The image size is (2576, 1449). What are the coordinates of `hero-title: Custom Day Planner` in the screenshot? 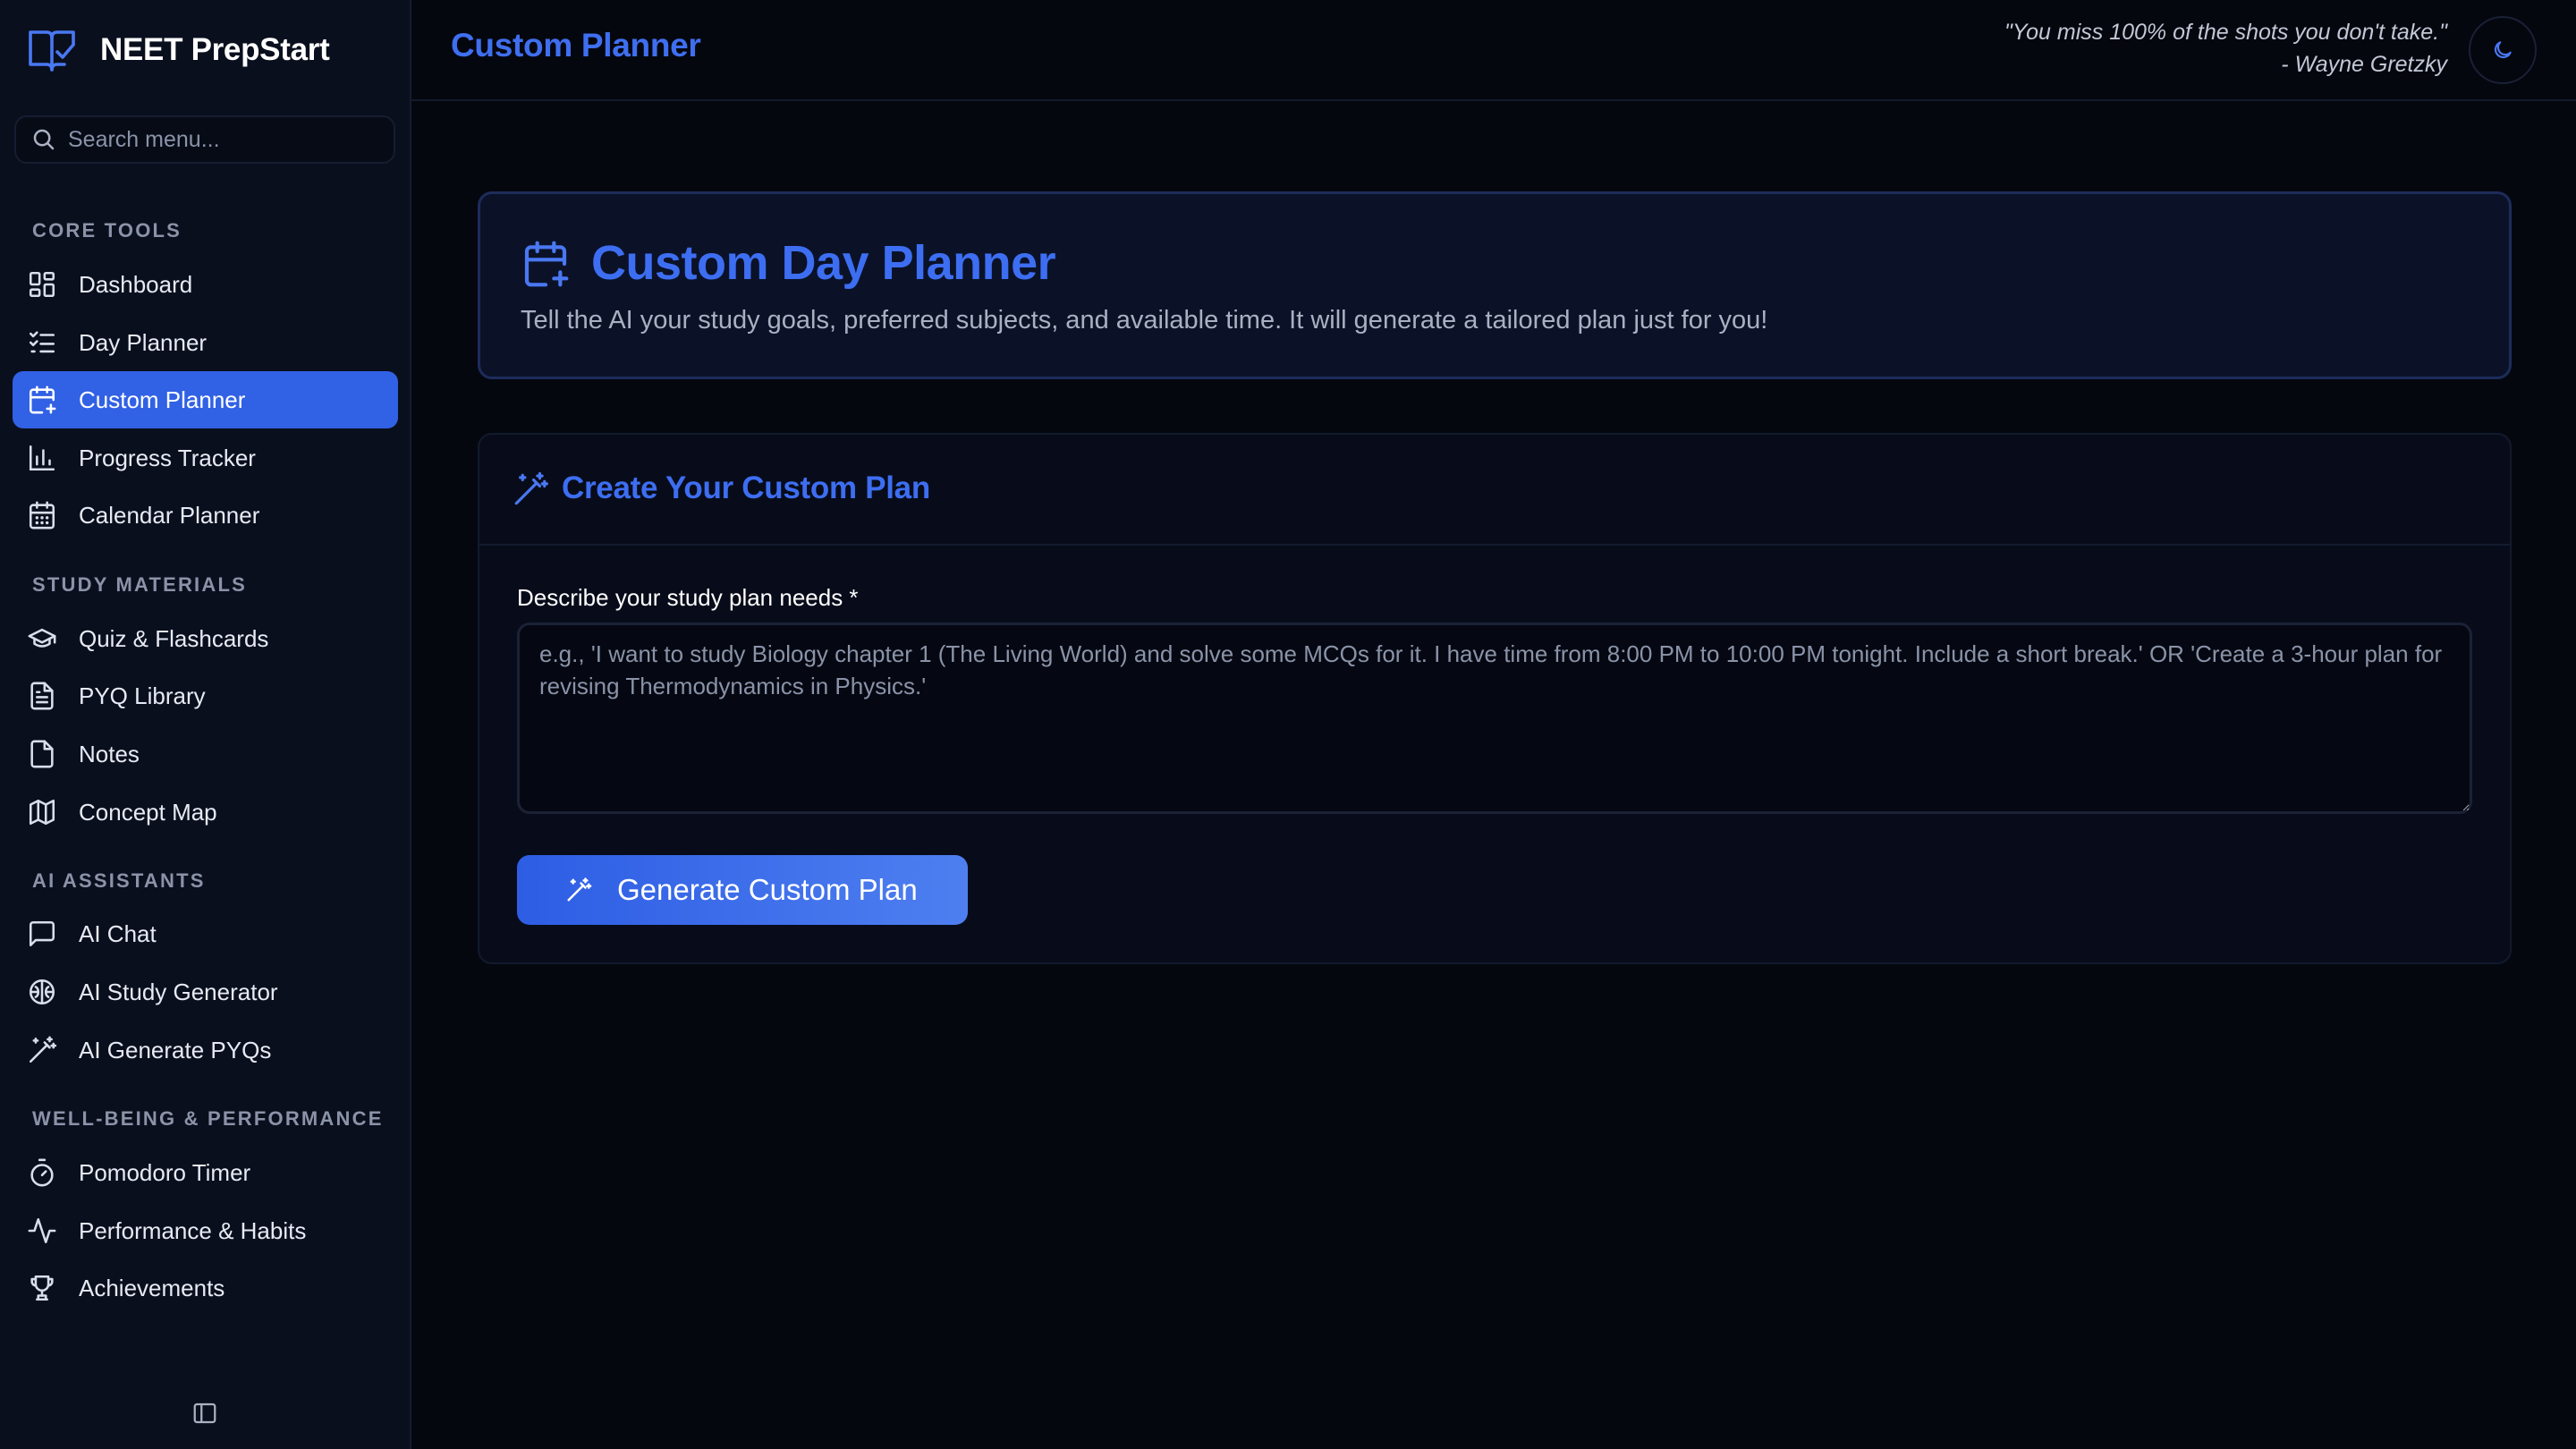 It's located at (823, 263).